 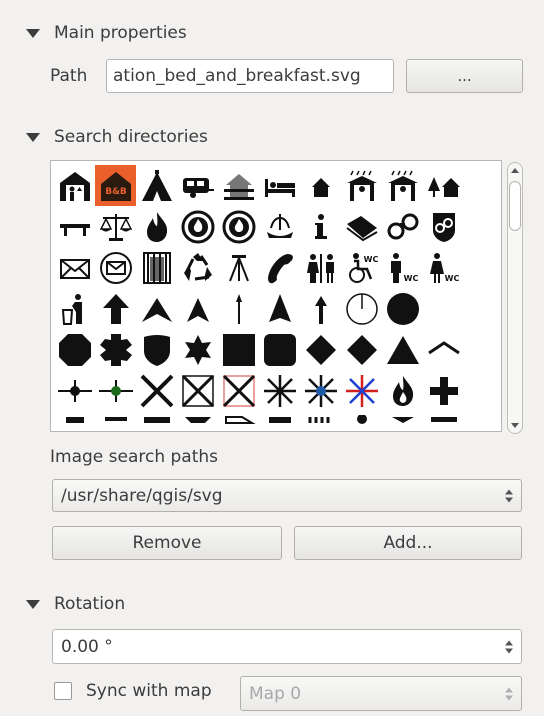 What do you see at coordinates (74, 308) in the screenshot?
I see `waste-basket-icon` at bounding box center [74, 308].